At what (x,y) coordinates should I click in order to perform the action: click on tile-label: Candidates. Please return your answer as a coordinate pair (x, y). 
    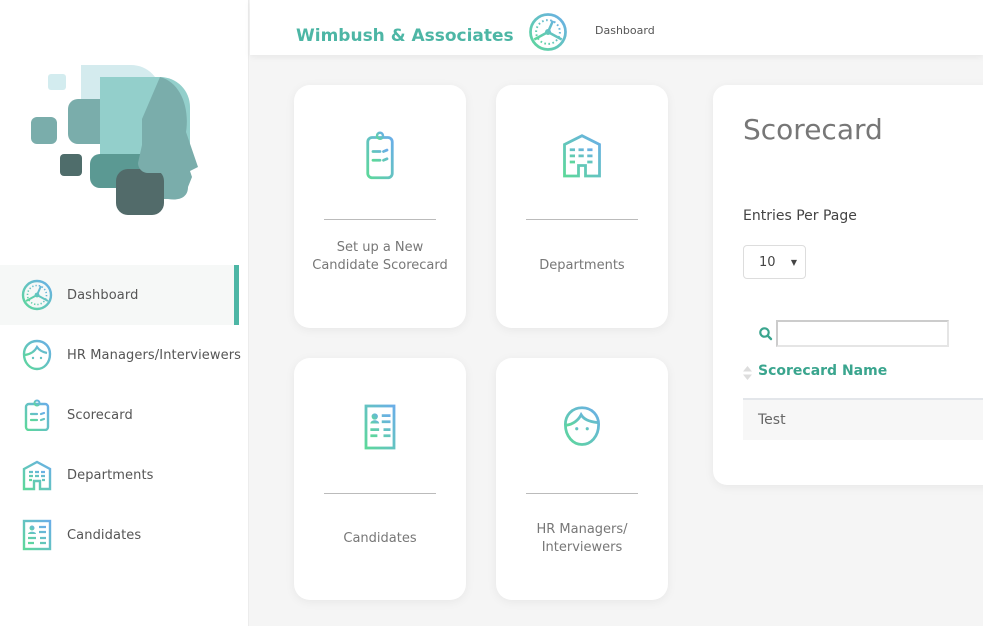
    Looking at the image, I should click on (380, 538).